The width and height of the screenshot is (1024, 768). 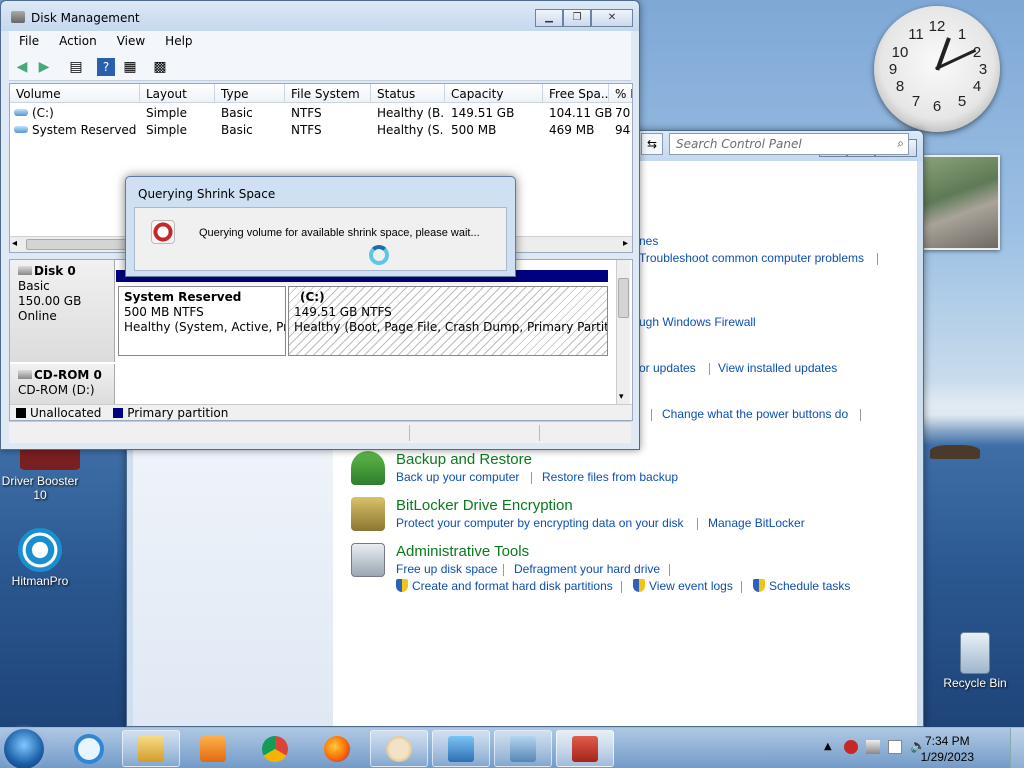 I want to click on desktop-icon-driver-booster: Driver Booster 10, so click(x=40, y=476).